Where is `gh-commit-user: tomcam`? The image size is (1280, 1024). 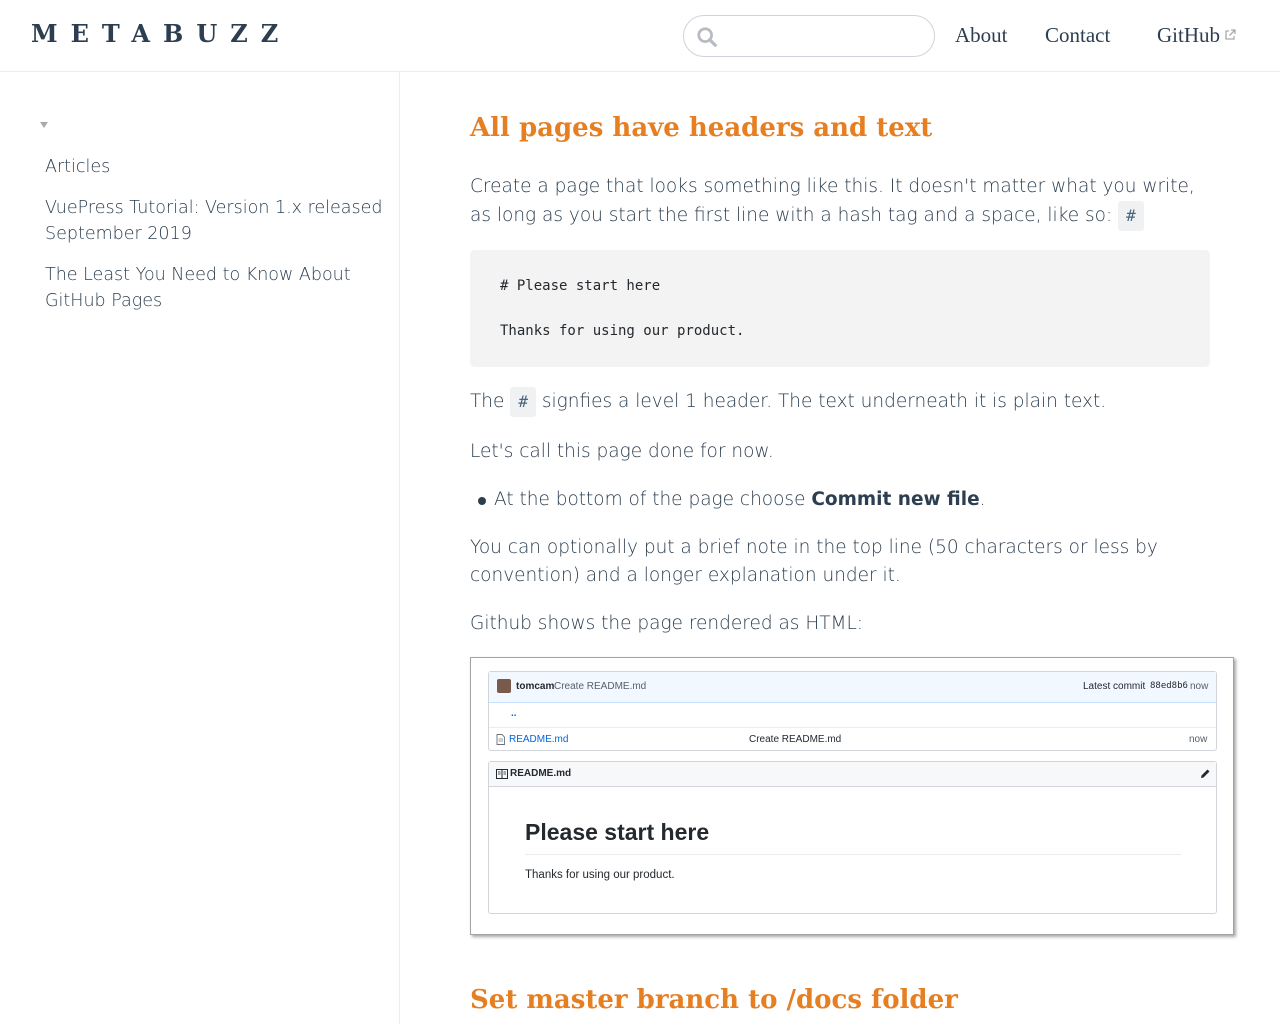
gh-commit-user: tomcam is located at coordinates (535, 686).